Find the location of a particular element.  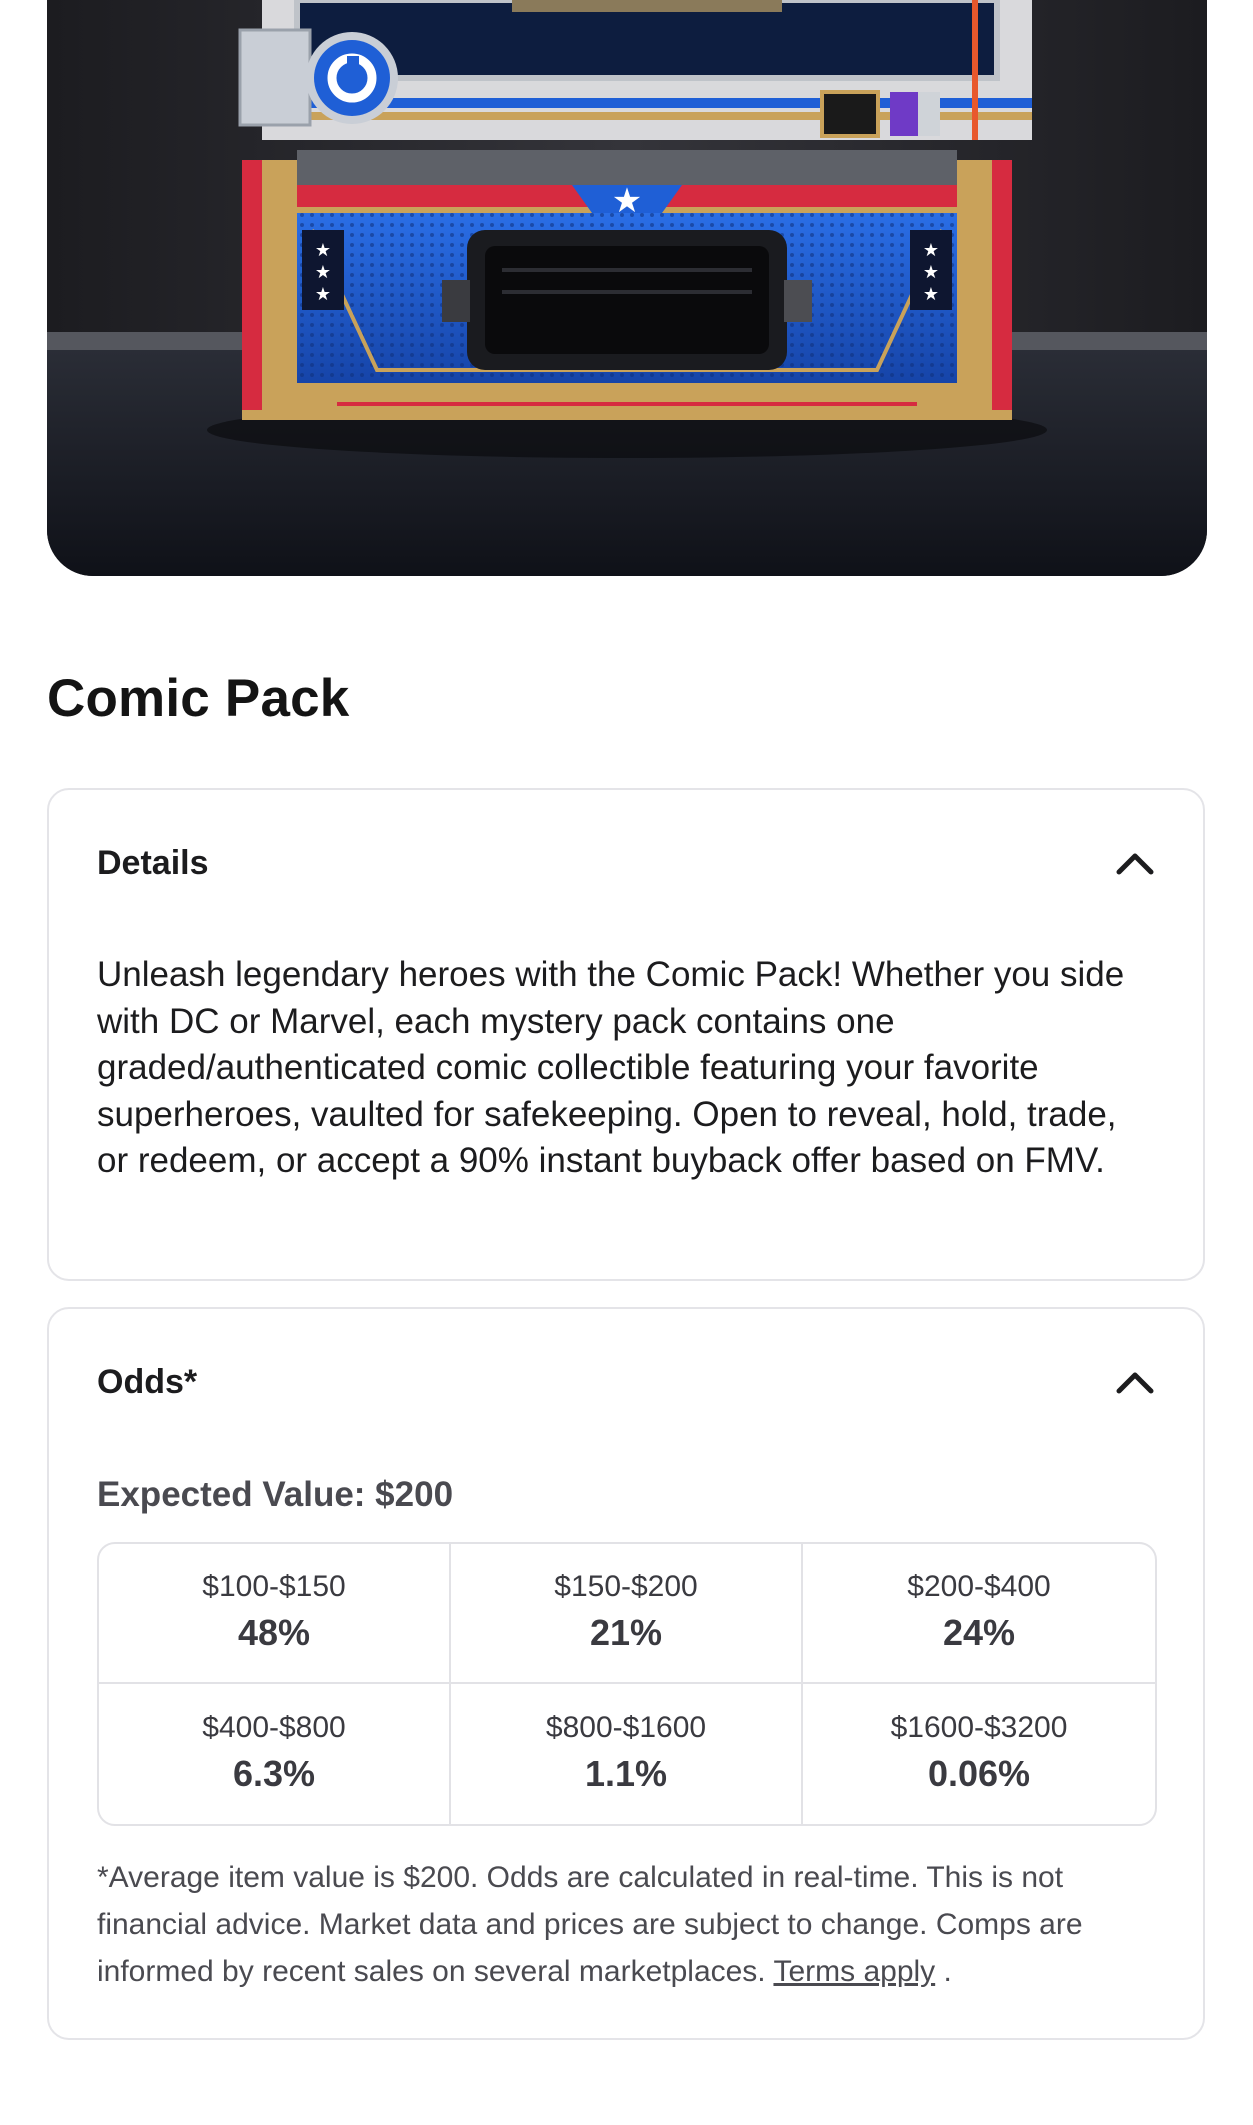

disclaimer-end: . is located at coordinates (947, 1971).